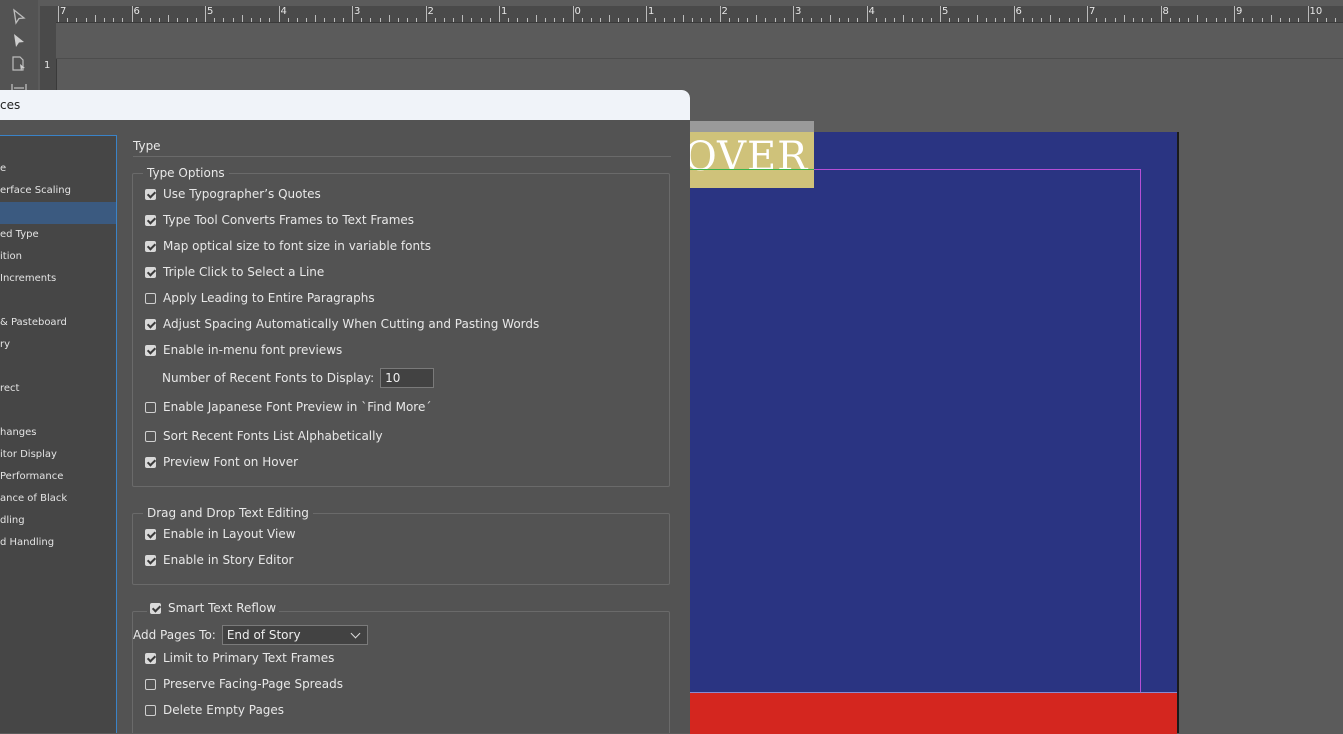  I want to click on category-item: dling, so click(58, 521).